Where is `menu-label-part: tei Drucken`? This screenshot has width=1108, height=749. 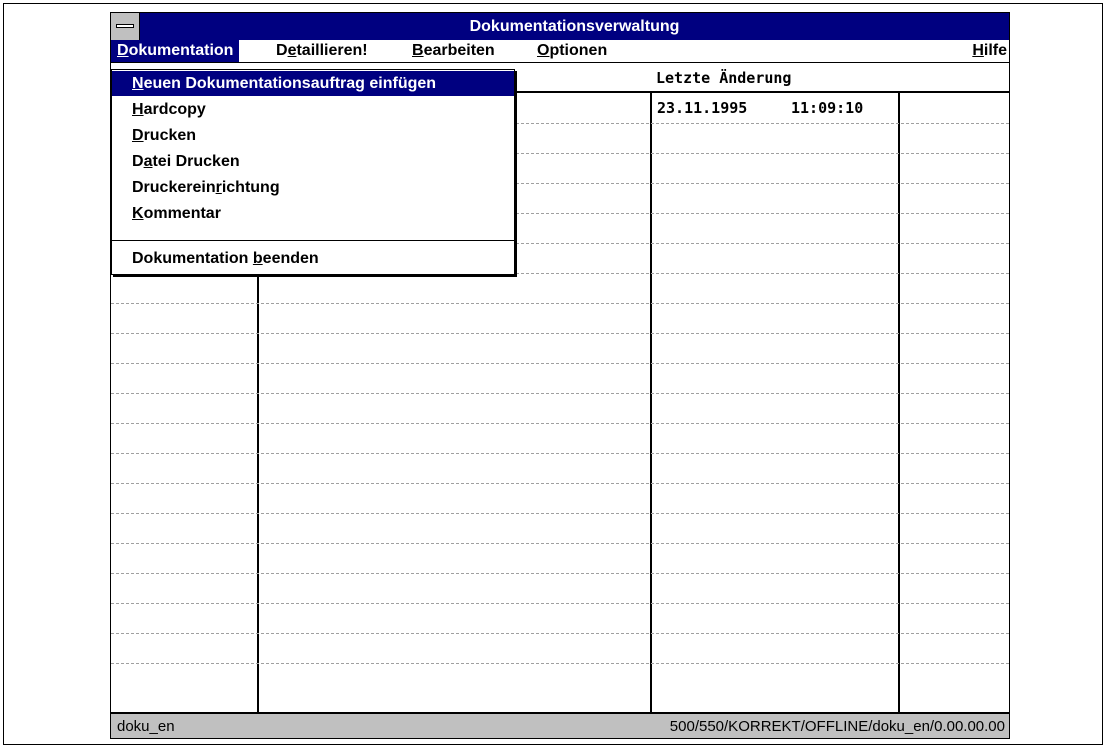 menu-label-part: tei Drucken is located at coordinates (196, 161).